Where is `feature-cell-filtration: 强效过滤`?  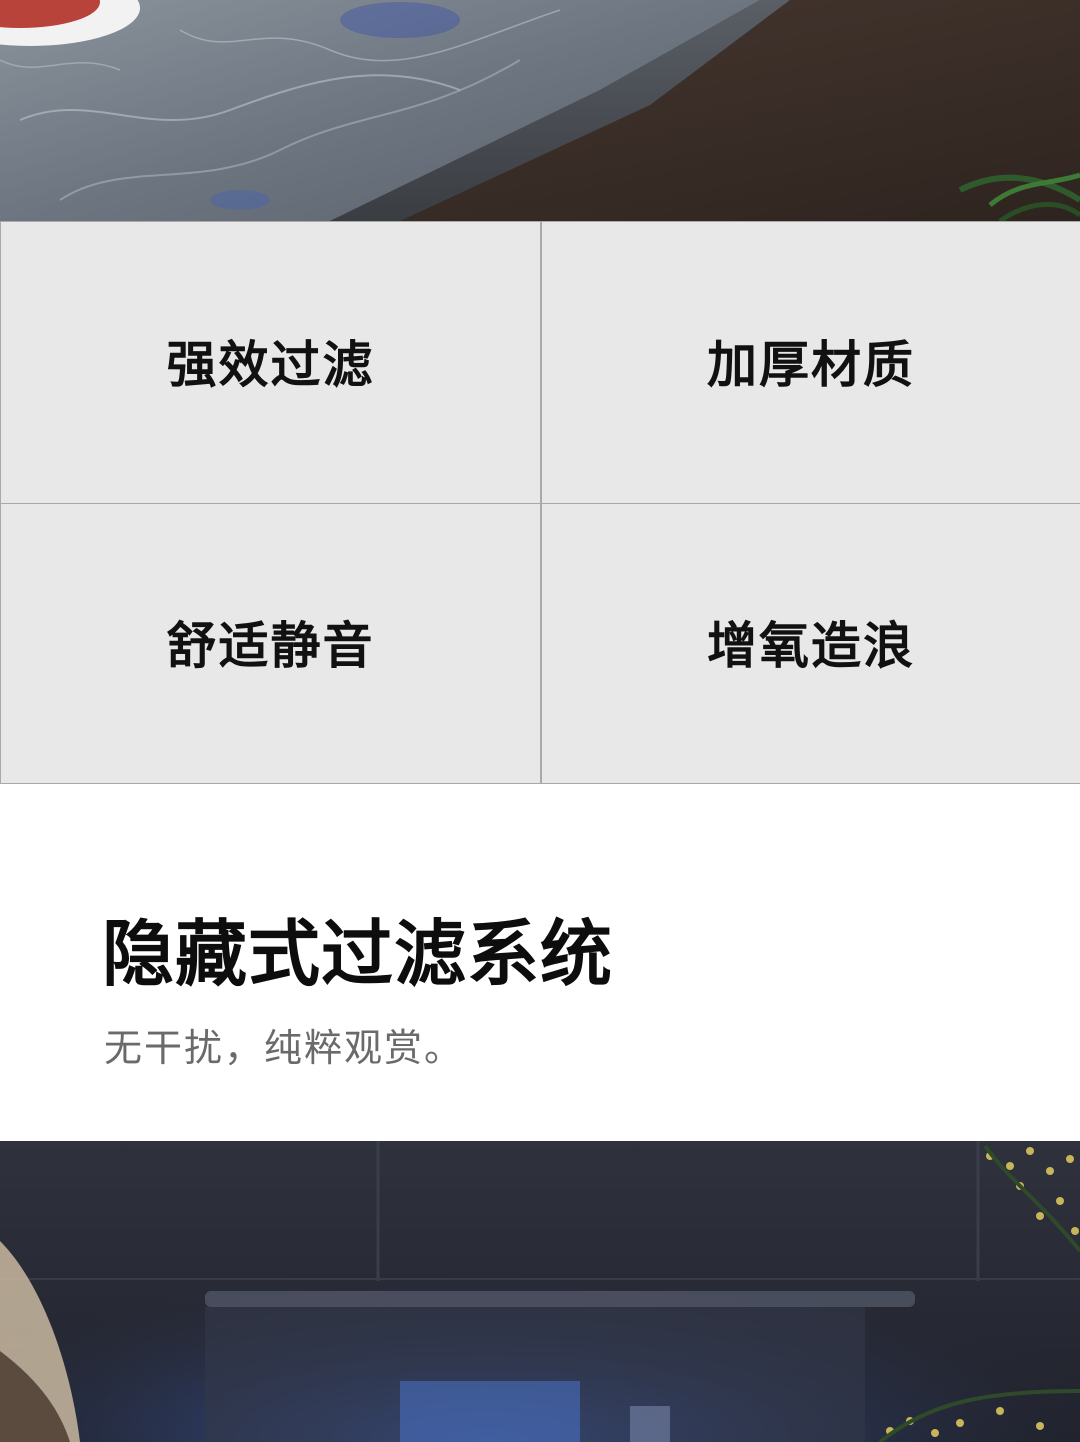
feature-cell-filtration: 强效过滤 is located at coordinates (270, 362).